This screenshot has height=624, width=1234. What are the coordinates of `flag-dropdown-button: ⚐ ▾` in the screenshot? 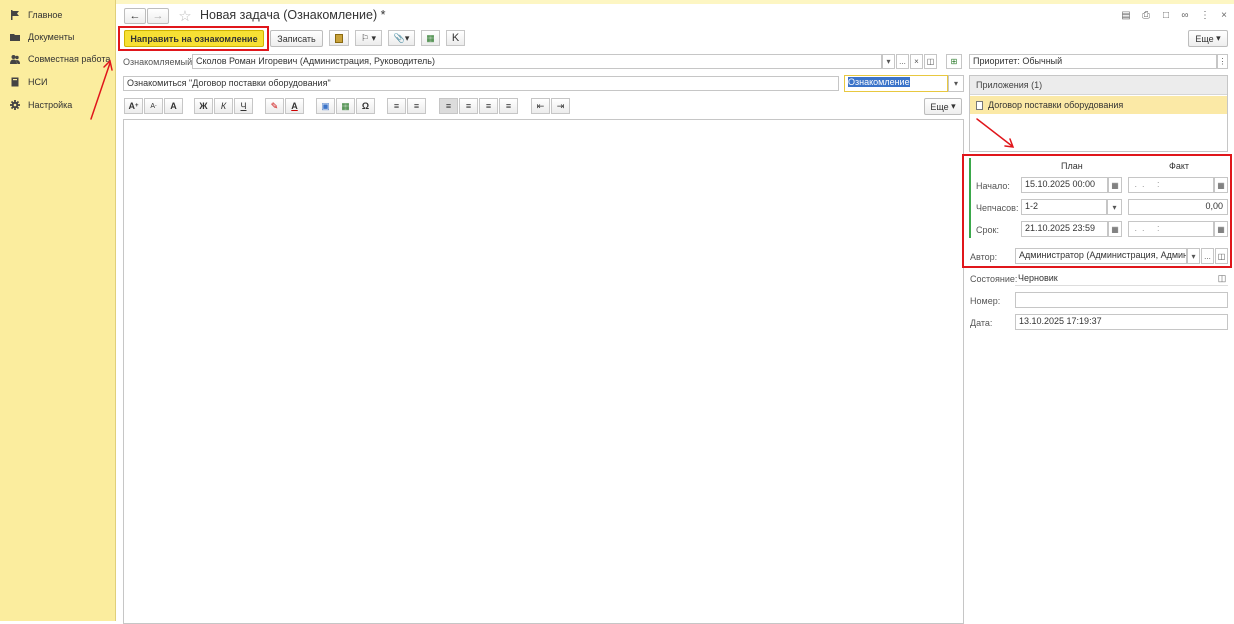 It's located at (368, 38).